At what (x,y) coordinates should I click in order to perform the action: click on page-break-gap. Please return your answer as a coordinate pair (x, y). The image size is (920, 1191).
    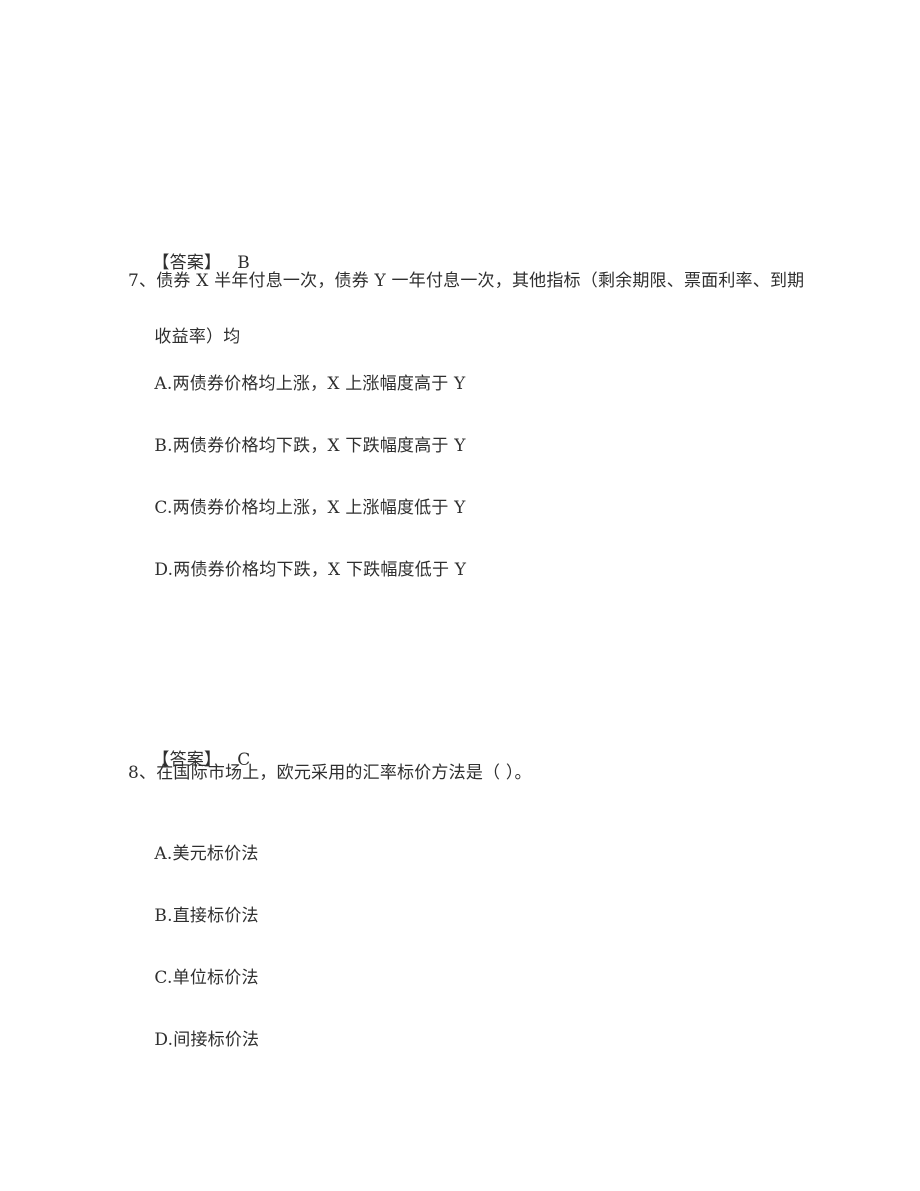
    Looking at the image, I should click on (460, 640).